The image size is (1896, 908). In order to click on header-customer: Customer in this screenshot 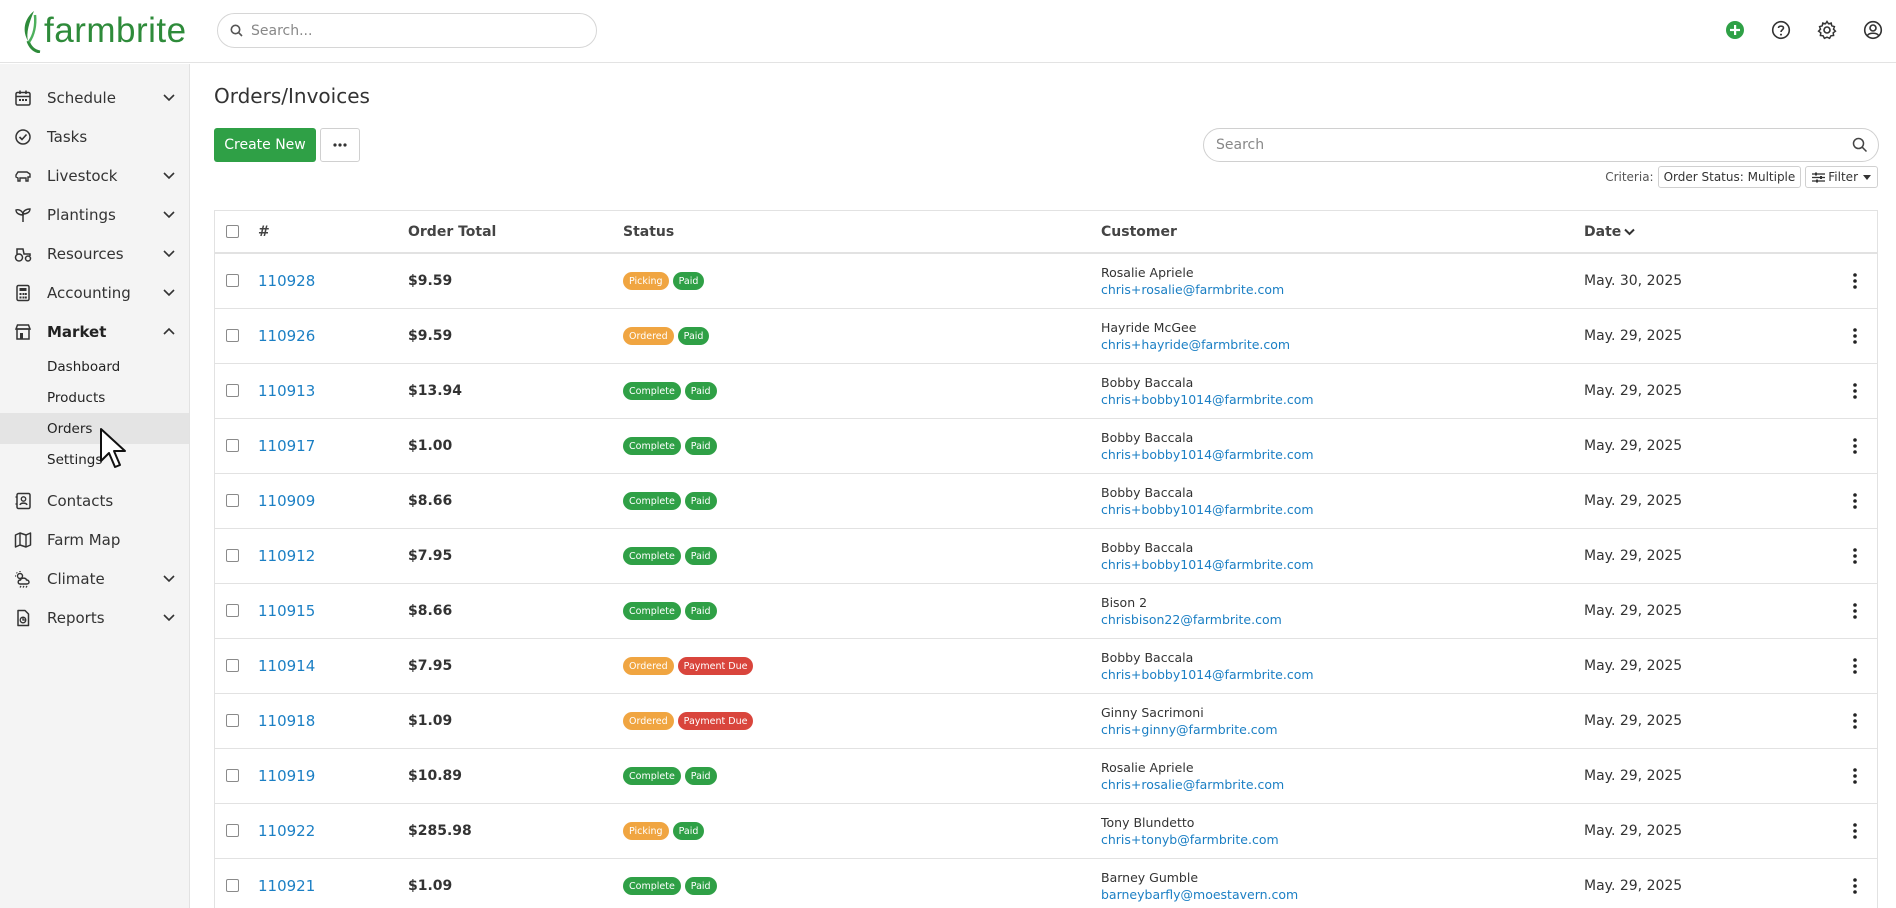, I will do `click(1139, 232)`.